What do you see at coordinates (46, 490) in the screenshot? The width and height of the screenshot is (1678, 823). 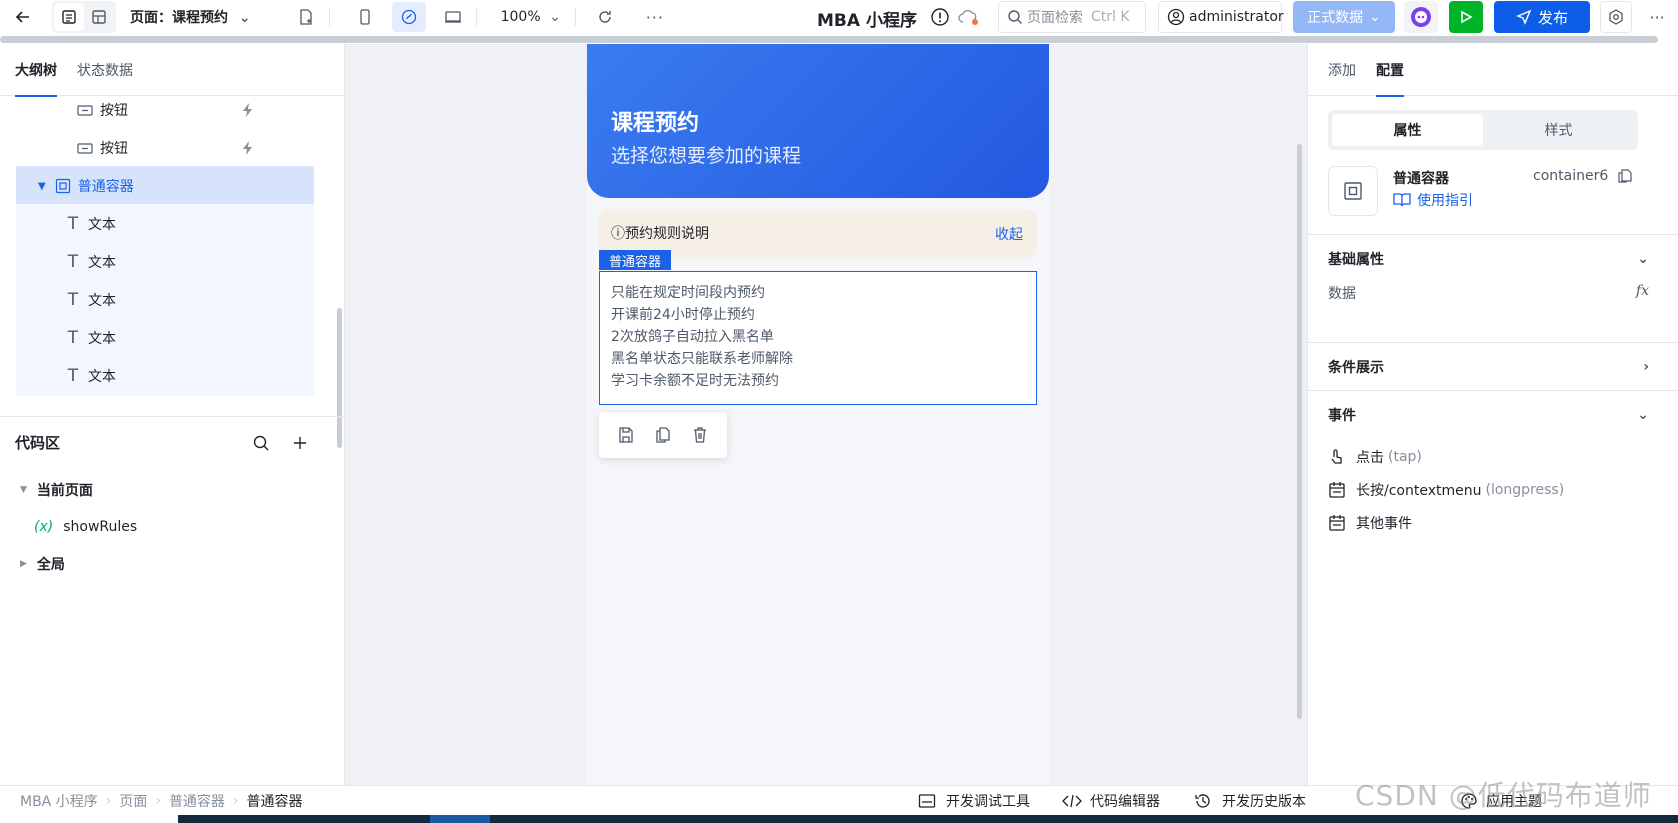 I see `code-group-current-page: ▼ 当前页面` at bounding box center [46, 490].